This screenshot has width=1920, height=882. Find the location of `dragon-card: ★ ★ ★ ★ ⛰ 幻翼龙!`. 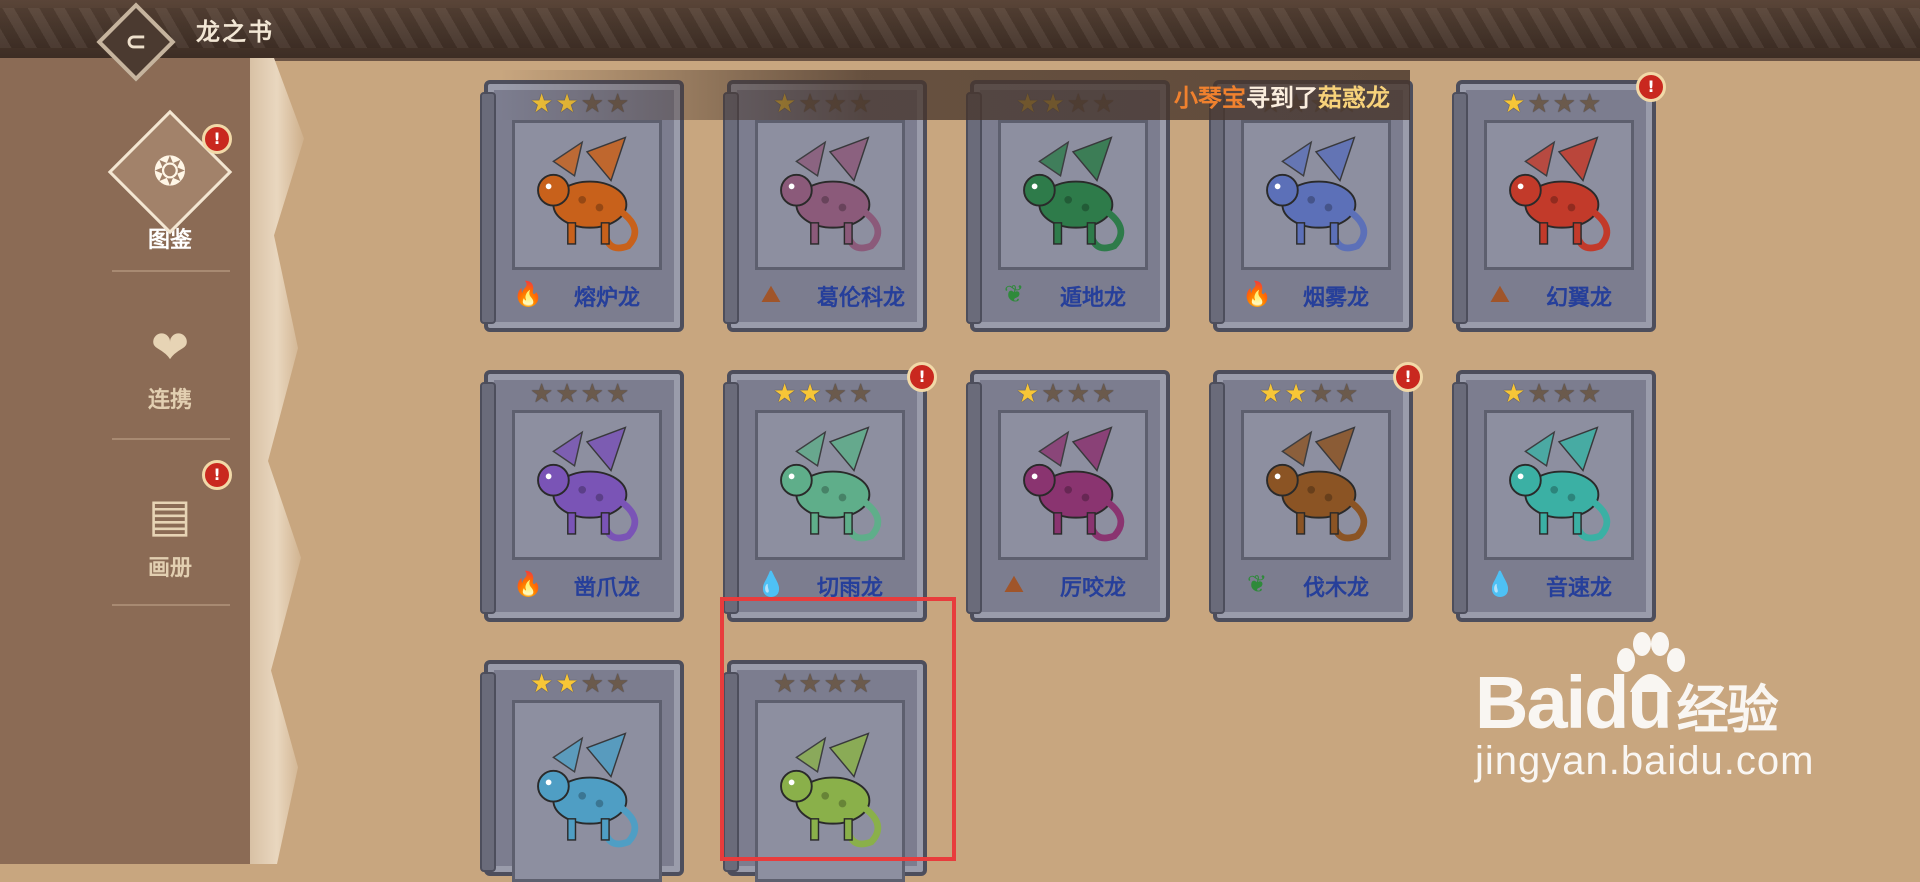

dragon-card: ★ ★ ★ ★ ⛰ 幻翼龙! is located at coordinates (1559, 202).